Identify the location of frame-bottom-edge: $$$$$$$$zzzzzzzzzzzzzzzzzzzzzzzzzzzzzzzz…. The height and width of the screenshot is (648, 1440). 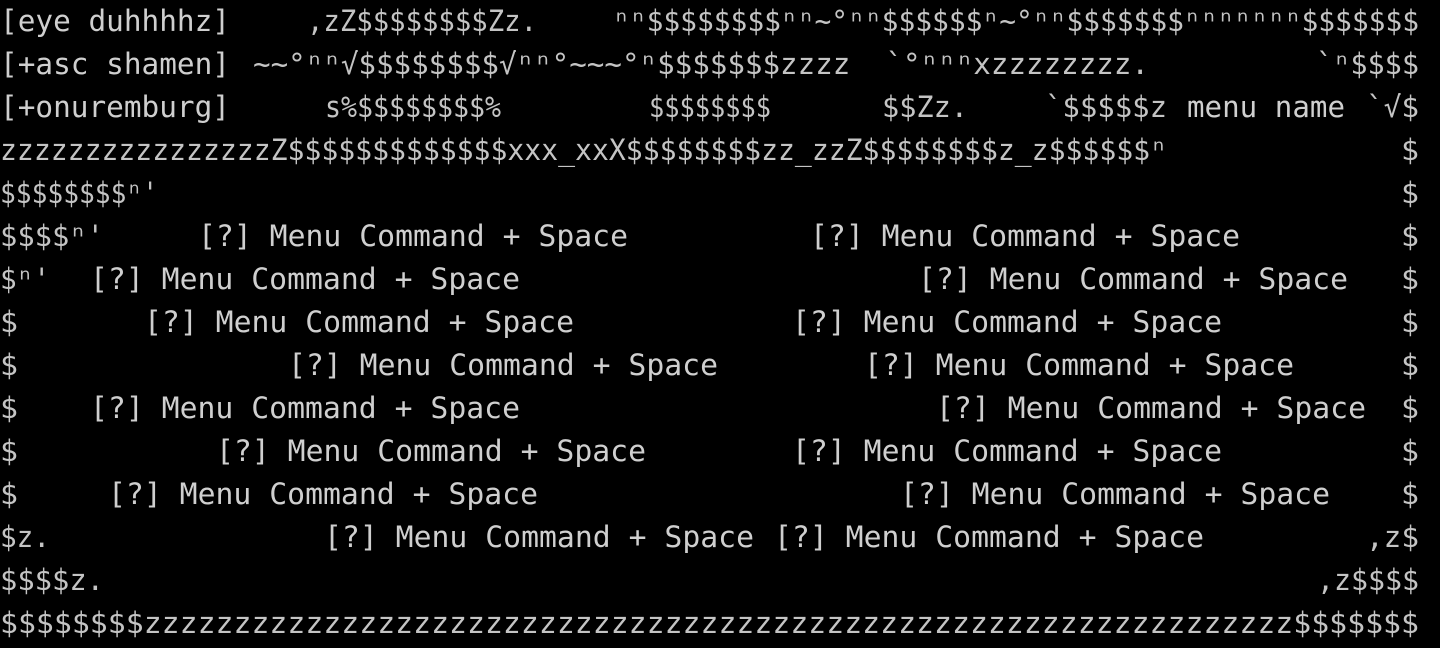
(709, 623).